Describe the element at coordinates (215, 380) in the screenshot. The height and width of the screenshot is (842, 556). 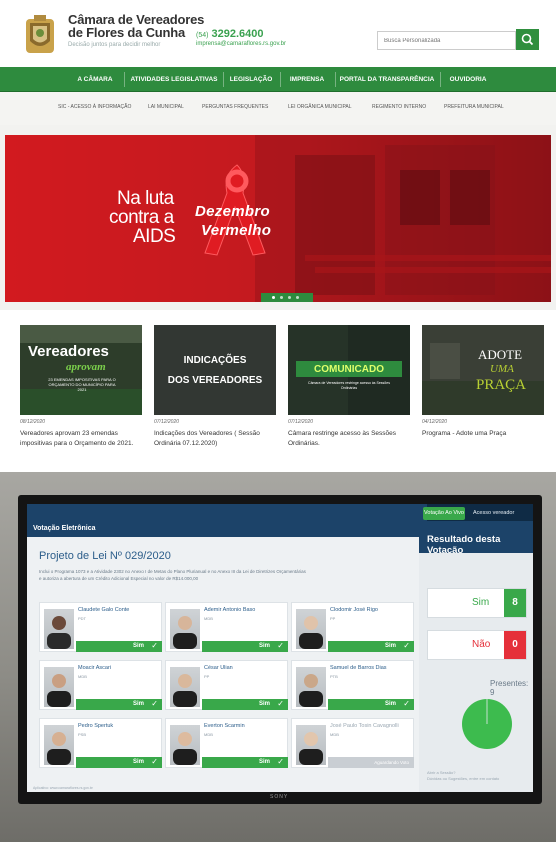
I see `news-thumb-title-2: DOS VEREADORES` at that location.